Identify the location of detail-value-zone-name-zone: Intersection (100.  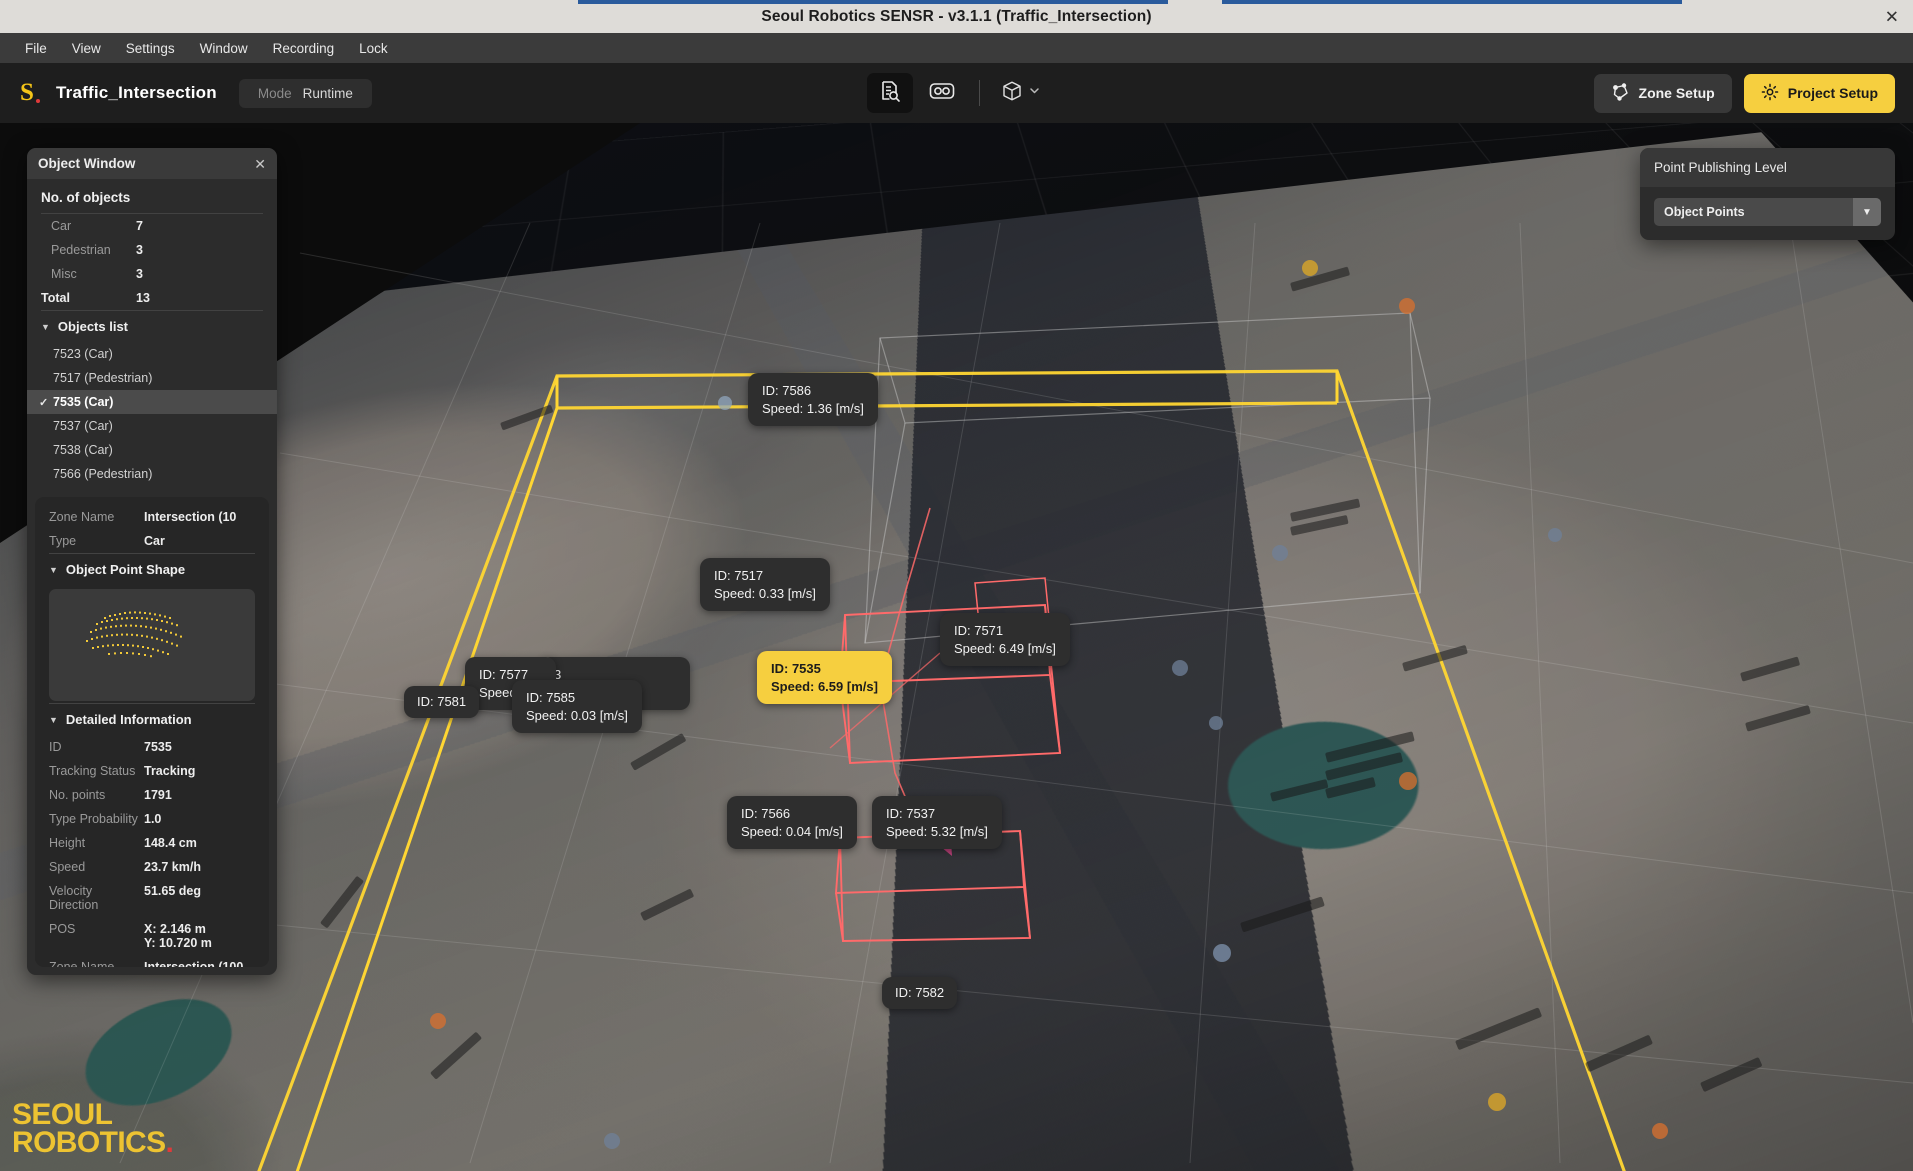
(194, 963).